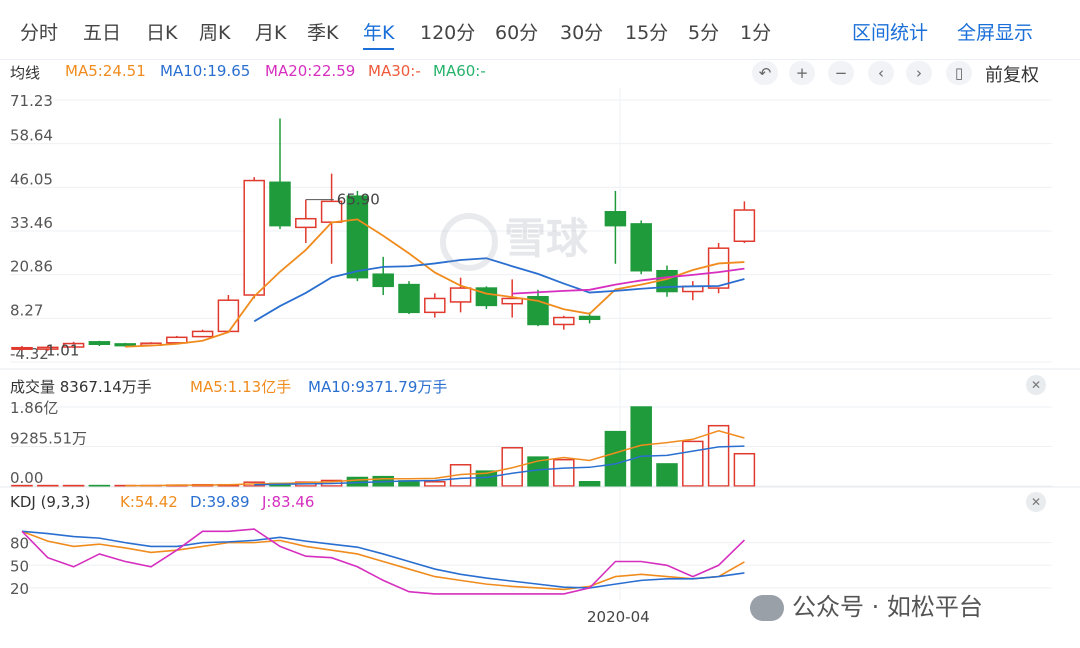 This screenshot has width=1080, height=648. What do you see at coordinates (19, 589) in the screenshot?
I see `kdj-tick-label: 20` at bounding box center [19, 589].